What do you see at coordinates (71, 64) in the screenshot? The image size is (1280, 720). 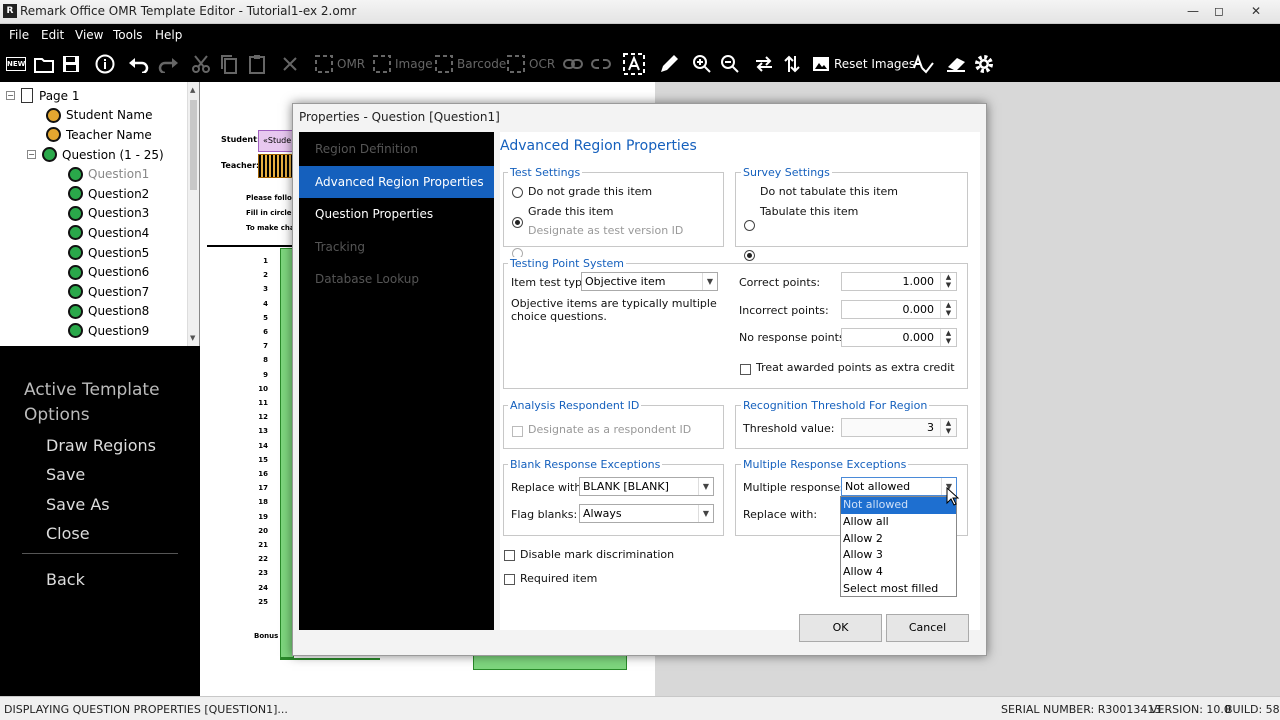 I see `save-button` at bounding box center [71, 64].